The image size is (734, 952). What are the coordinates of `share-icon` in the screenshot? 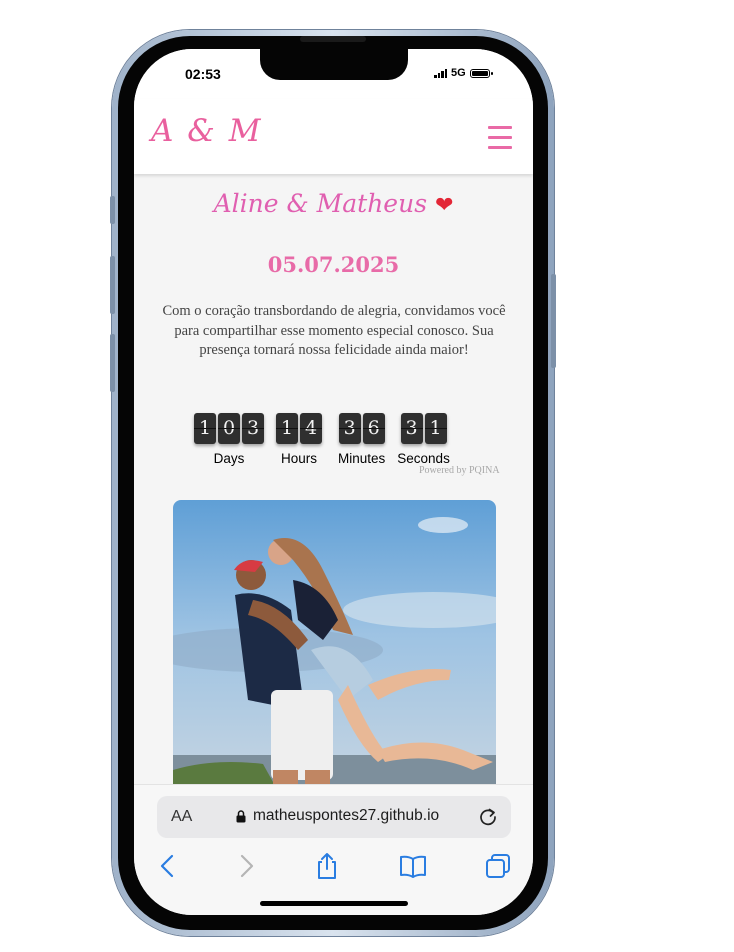 It's located at (327, 866).